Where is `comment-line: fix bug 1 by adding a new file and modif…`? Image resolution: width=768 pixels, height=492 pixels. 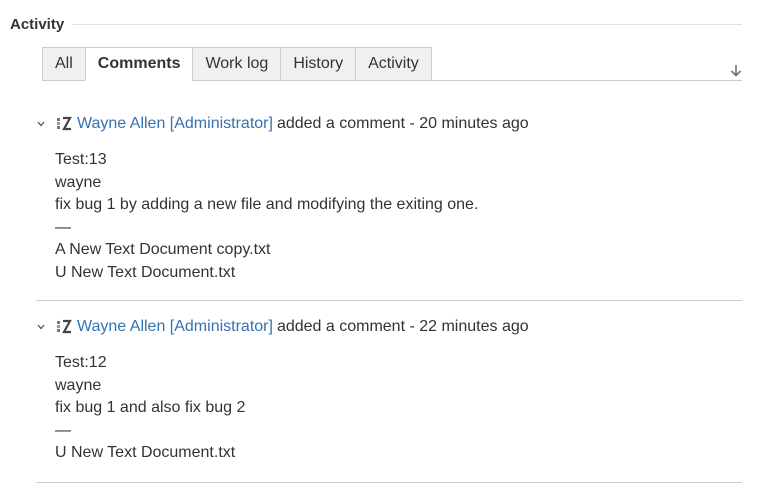 comment-line: fix bug 1 by adding a new file and modif… is located at coordinates (267, 205).